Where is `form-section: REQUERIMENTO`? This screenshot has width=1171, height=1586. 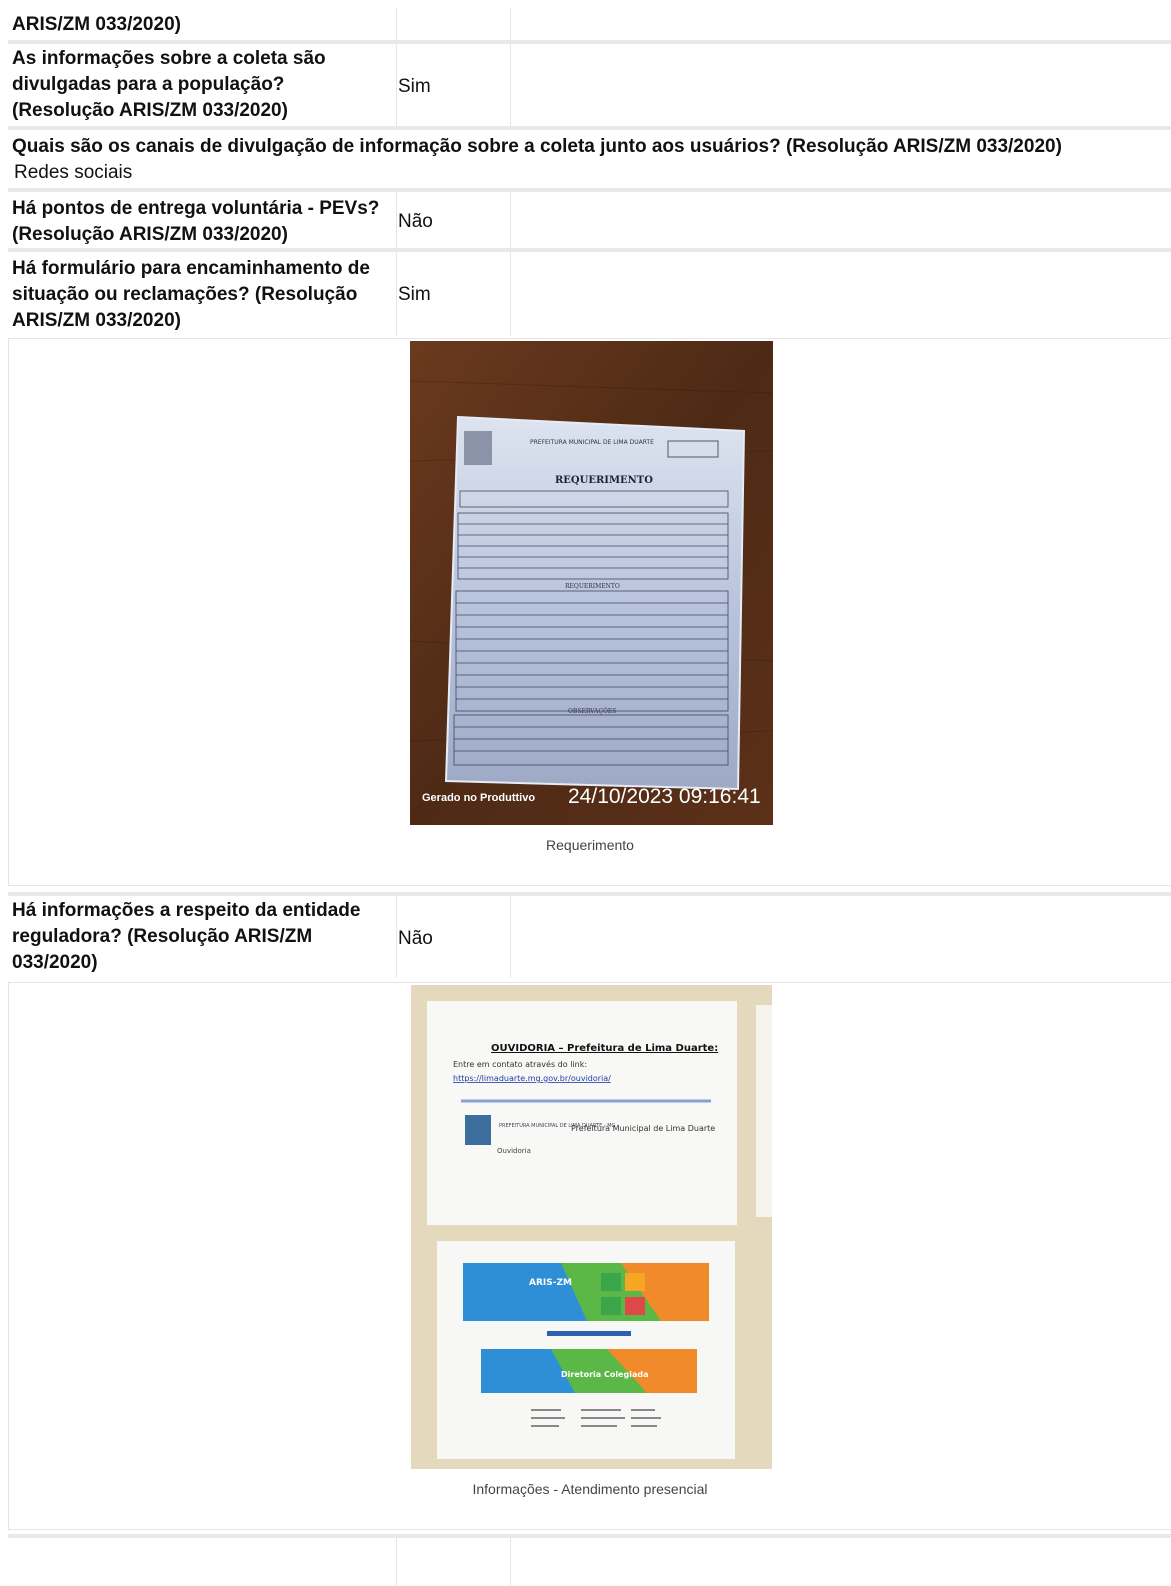 form-section: REQUERIMENTO is located at coordinates (592, 586).